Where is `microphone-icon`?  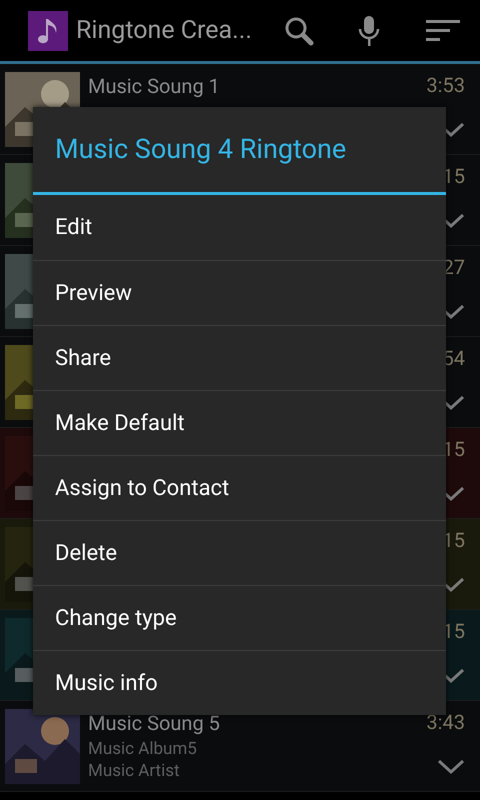 microphone-icon is located at coordinates (369, 30).